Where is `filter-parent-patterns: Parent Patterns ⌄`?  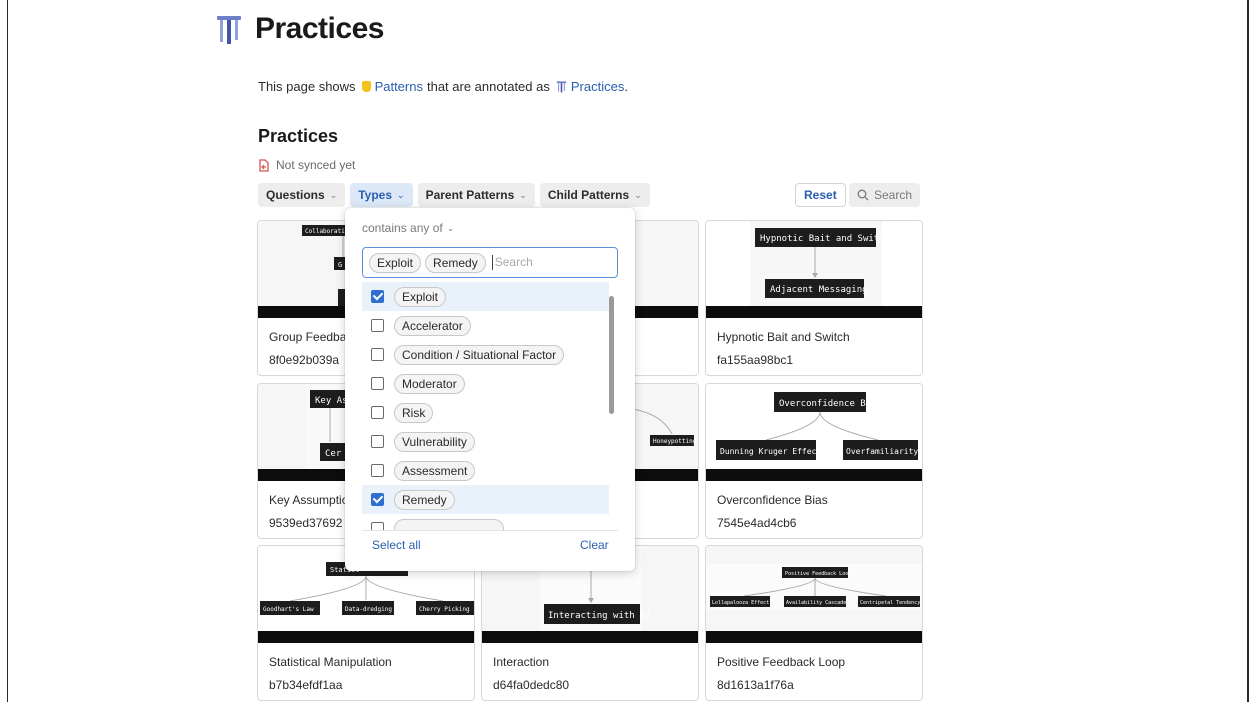 filter-parent-patterns: Parent Patterns ⌄ is located at coordinates (476, 195).